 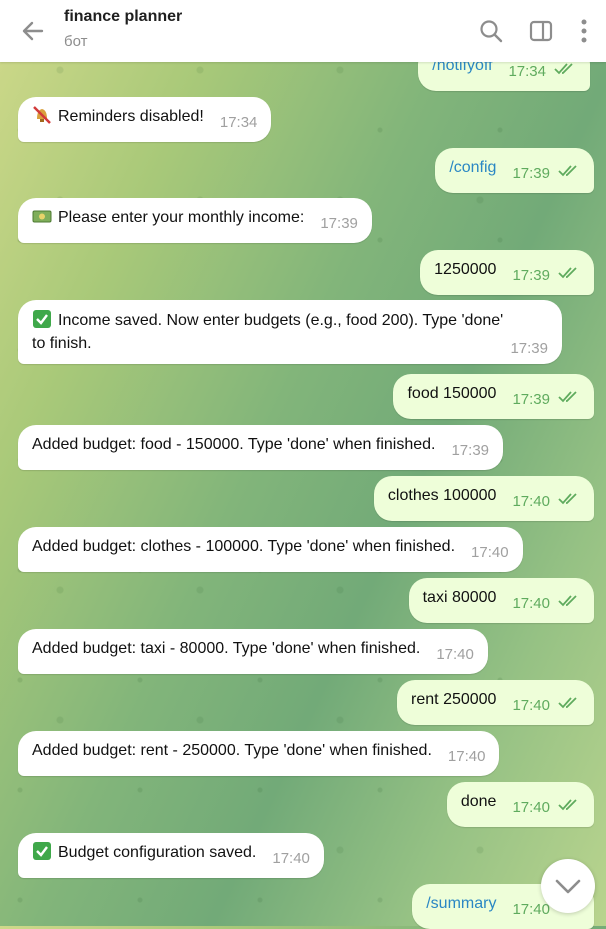 I want to click on chat-title: finance planner, so click(x=123, y=17).